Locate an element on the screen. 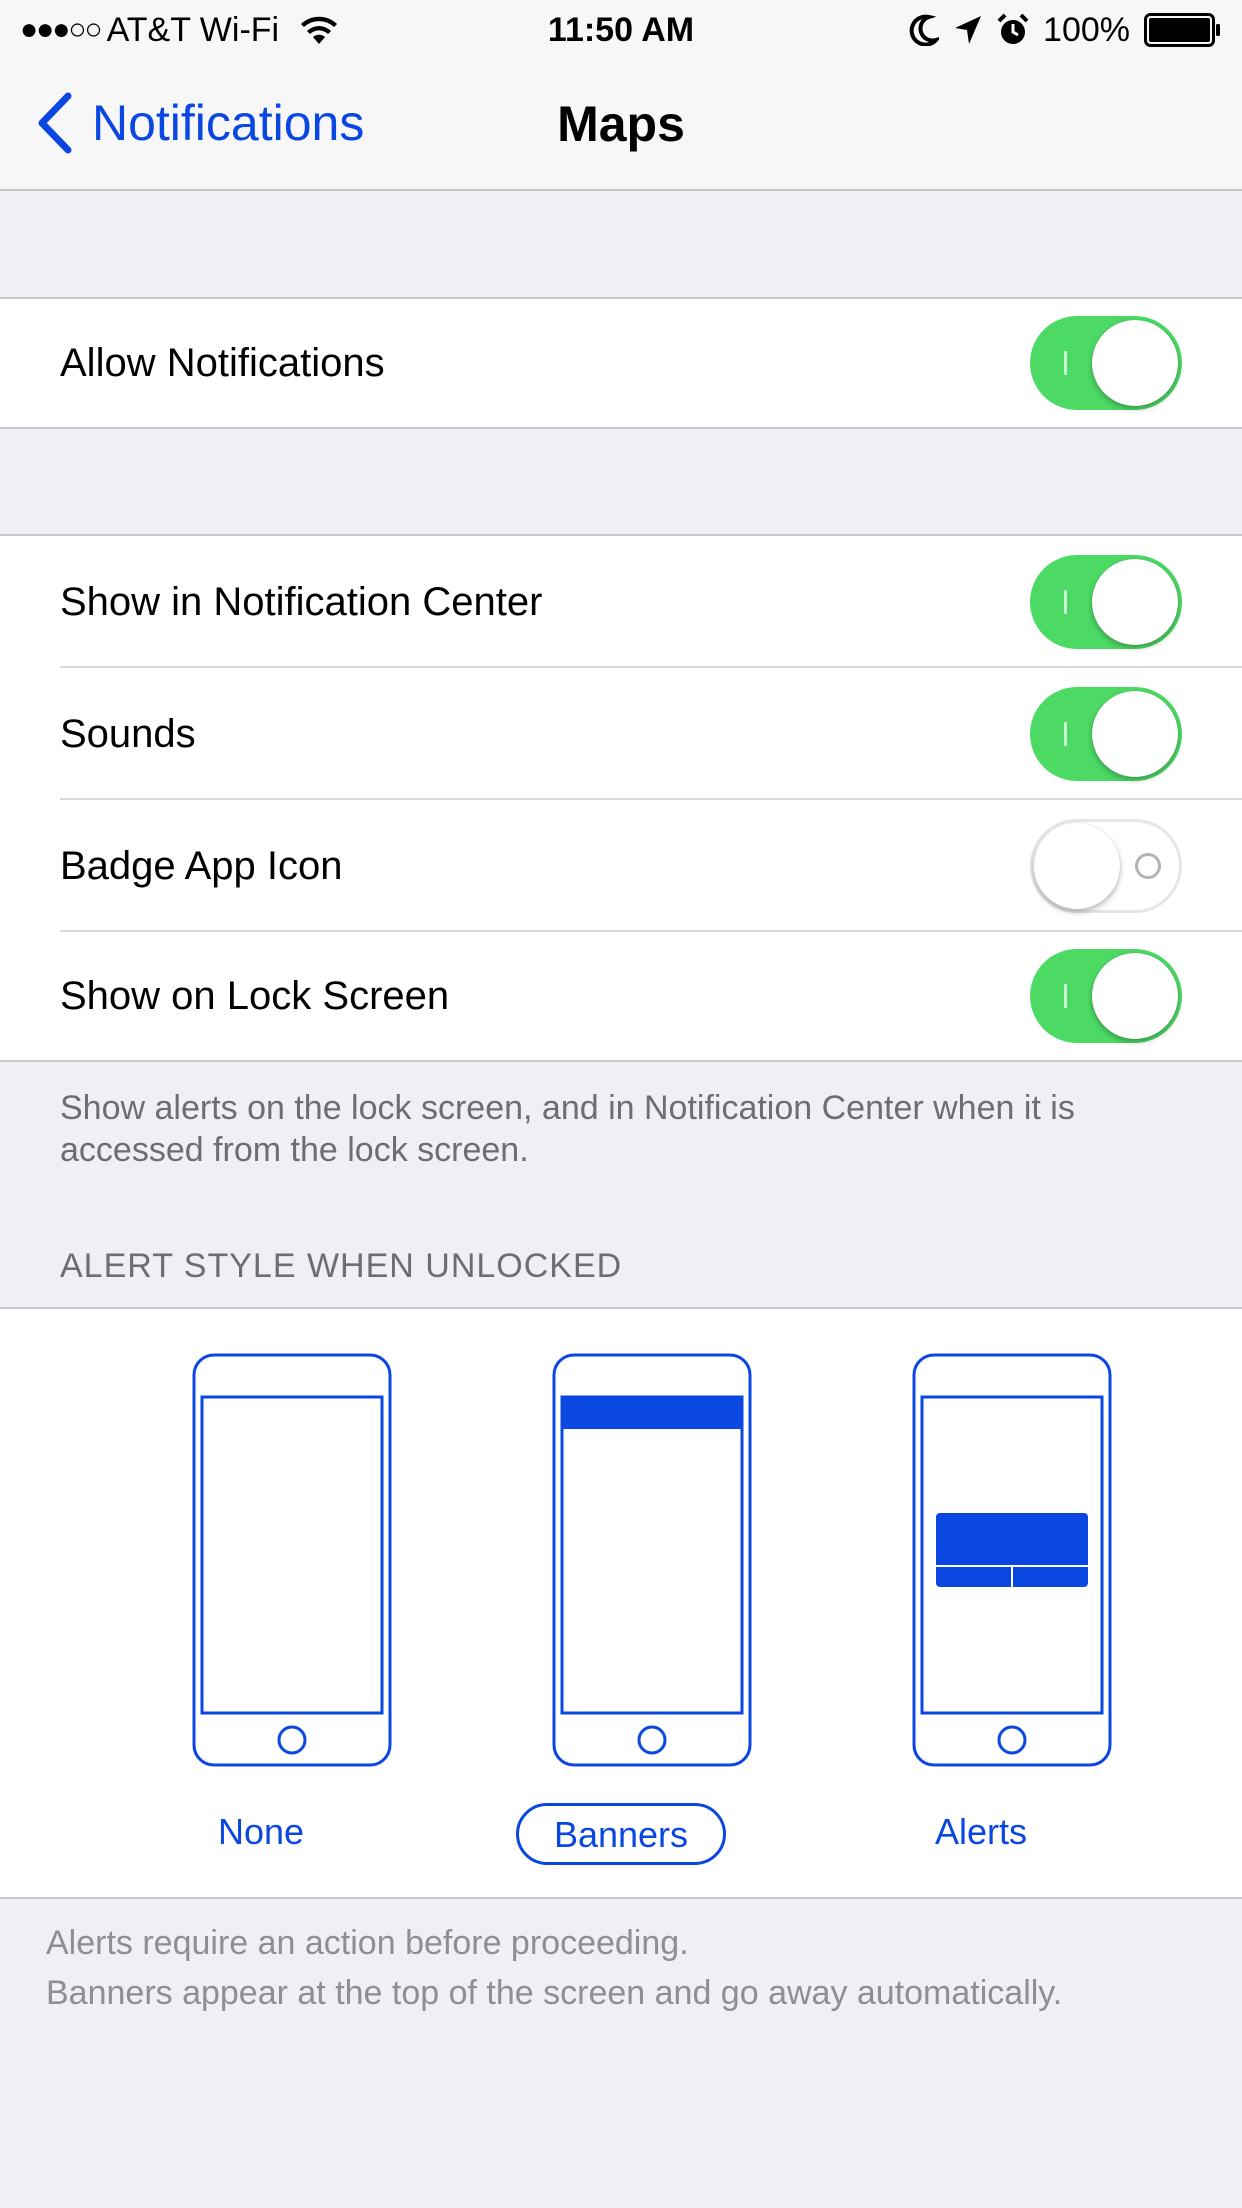 The image size is (1242, 2208). alert-style-banners-option: Banners is located at coordinates (621, 1604).